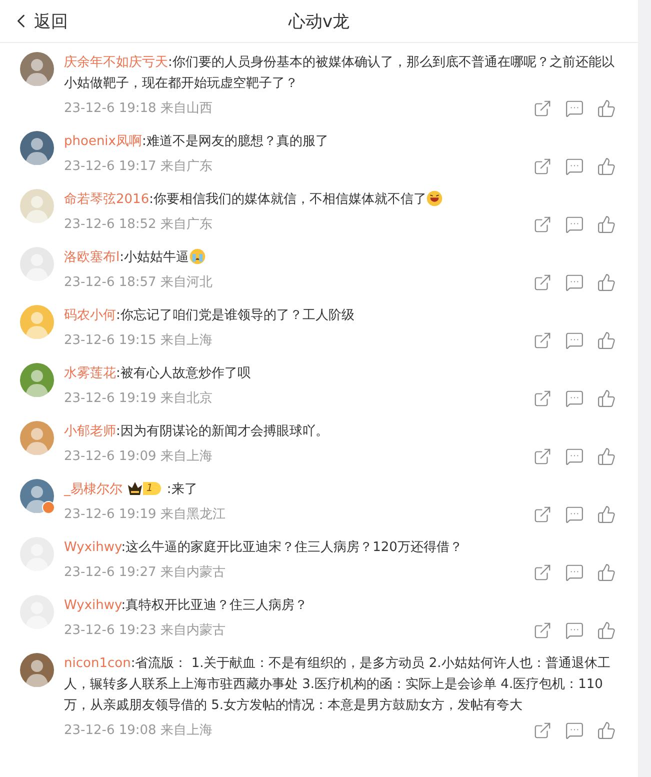  What do you see at coordinates (139, 282) in the screenshot?
I see `comment-meta: 23-12-6 18:57 来自河北` at bounding box center [139, 282].